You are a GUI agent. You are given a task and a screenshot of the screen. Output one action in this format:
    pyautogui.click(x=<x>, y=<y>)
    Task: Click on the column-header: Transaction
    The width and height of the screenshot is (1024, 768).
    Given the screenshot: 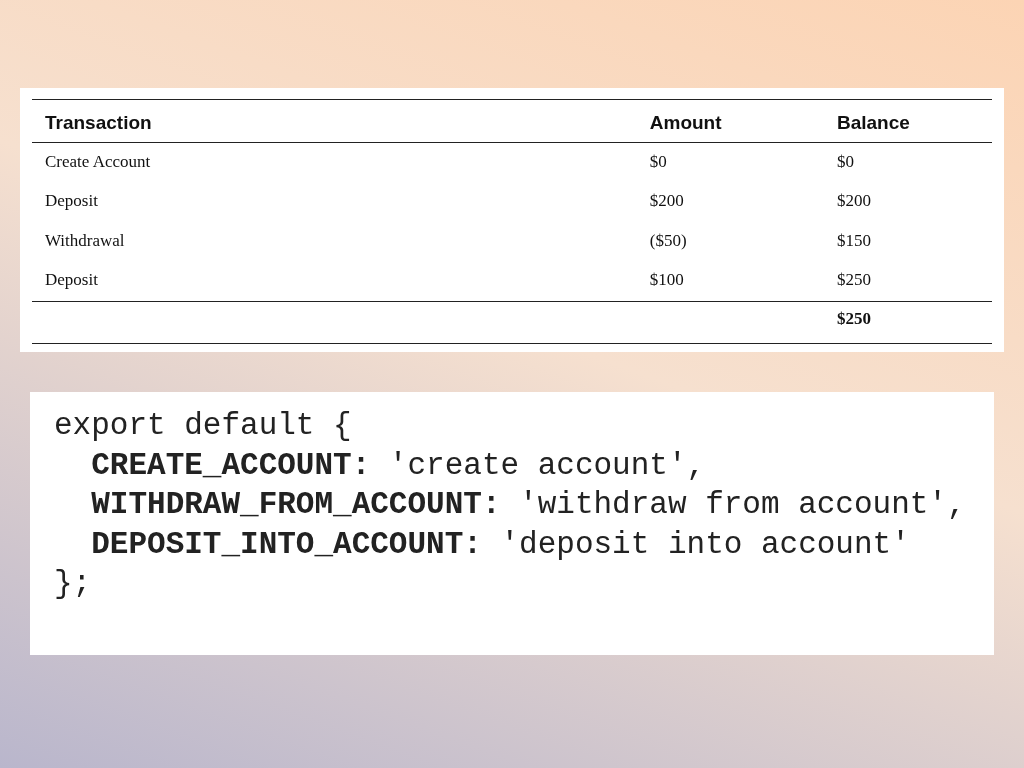 What is the action you would take?
    pyautogui.click(x=334, y=120)
    